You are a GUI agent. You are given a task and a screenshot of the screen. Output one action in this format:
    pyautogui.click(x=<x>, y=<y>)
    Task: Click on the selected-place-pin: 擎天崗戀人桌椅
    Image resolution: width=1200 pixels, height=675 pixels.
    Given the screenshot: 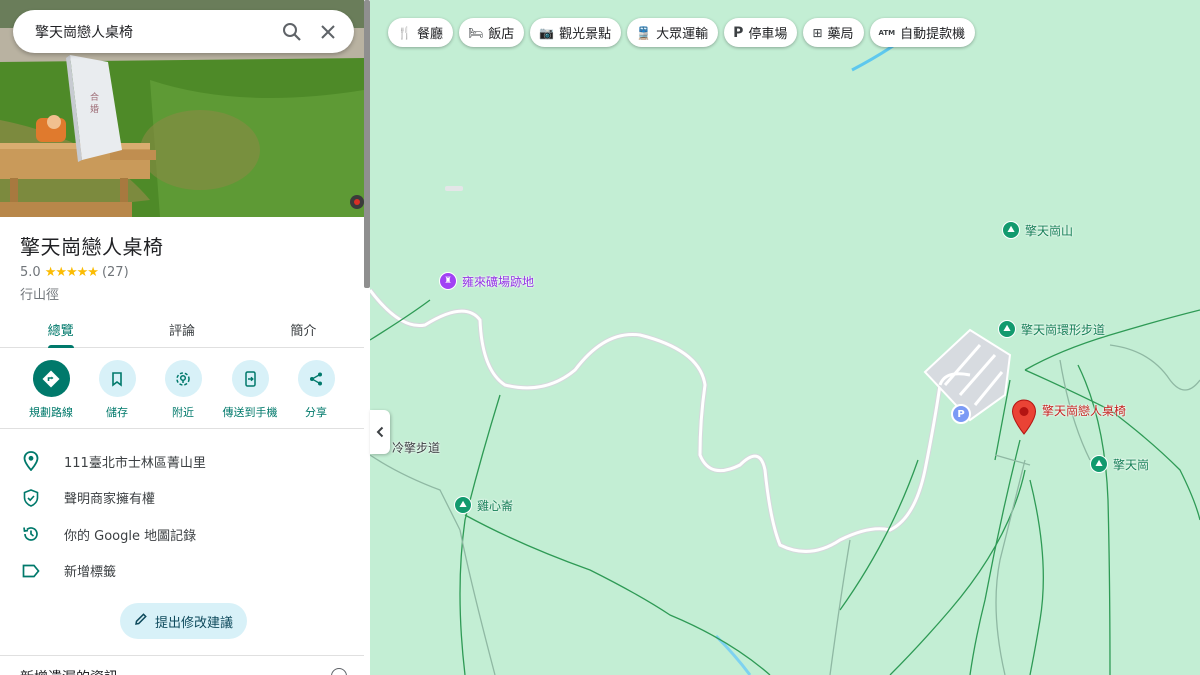 What is the action you would take?
    pyautogui.click(x=1068, y=417)
    